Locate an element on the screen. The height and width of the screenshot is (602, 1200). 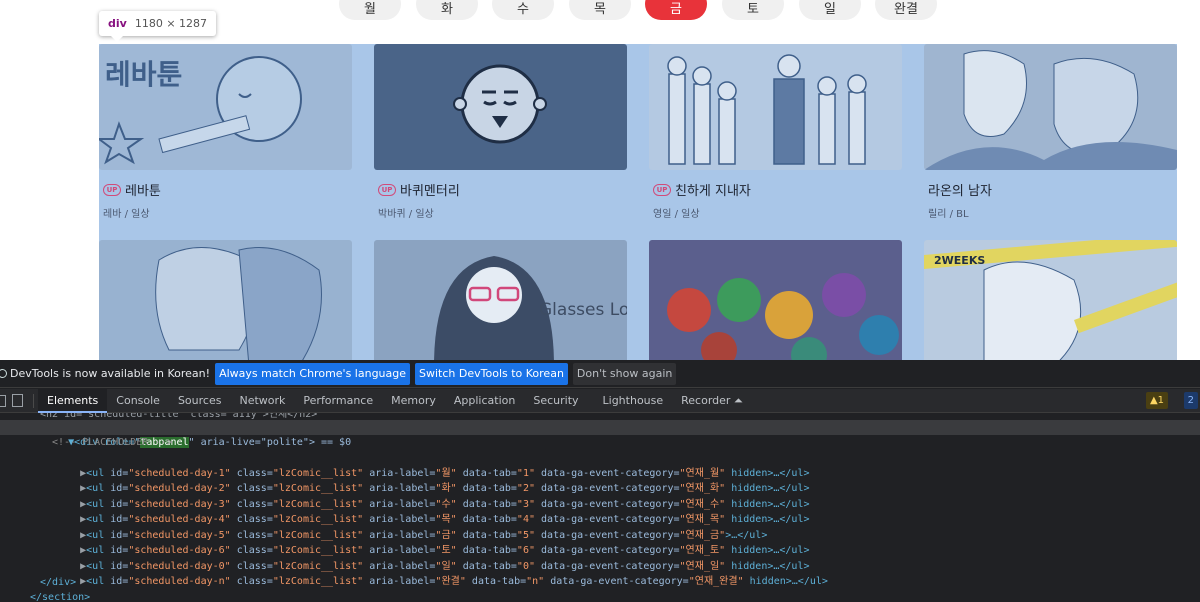
dom-line-comment: <!-- PLACEHOLDER --> is located at coordinates (112, 442).